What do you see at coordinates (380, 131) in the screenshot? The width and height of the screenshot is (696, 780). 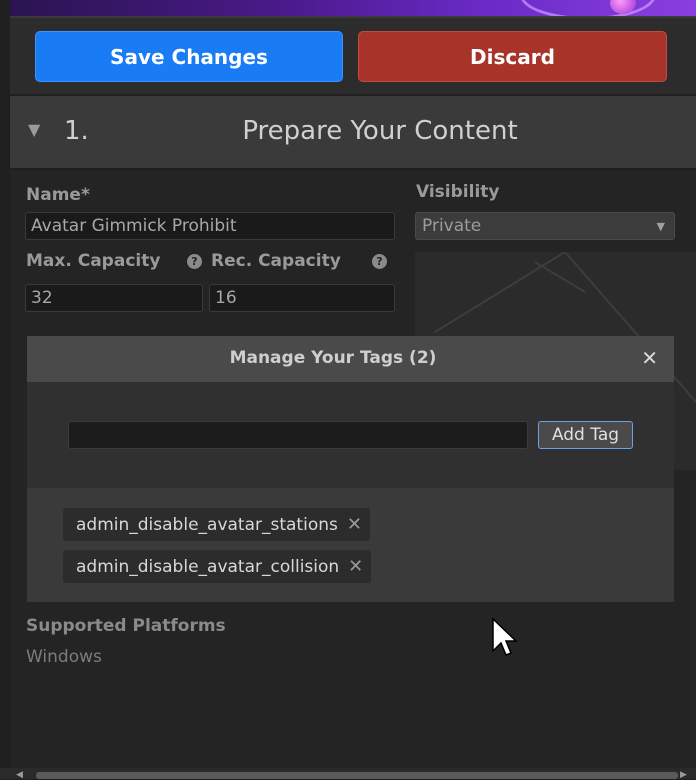 I see `section-title: Prepare Your Content` at bounding box center [380, 131].